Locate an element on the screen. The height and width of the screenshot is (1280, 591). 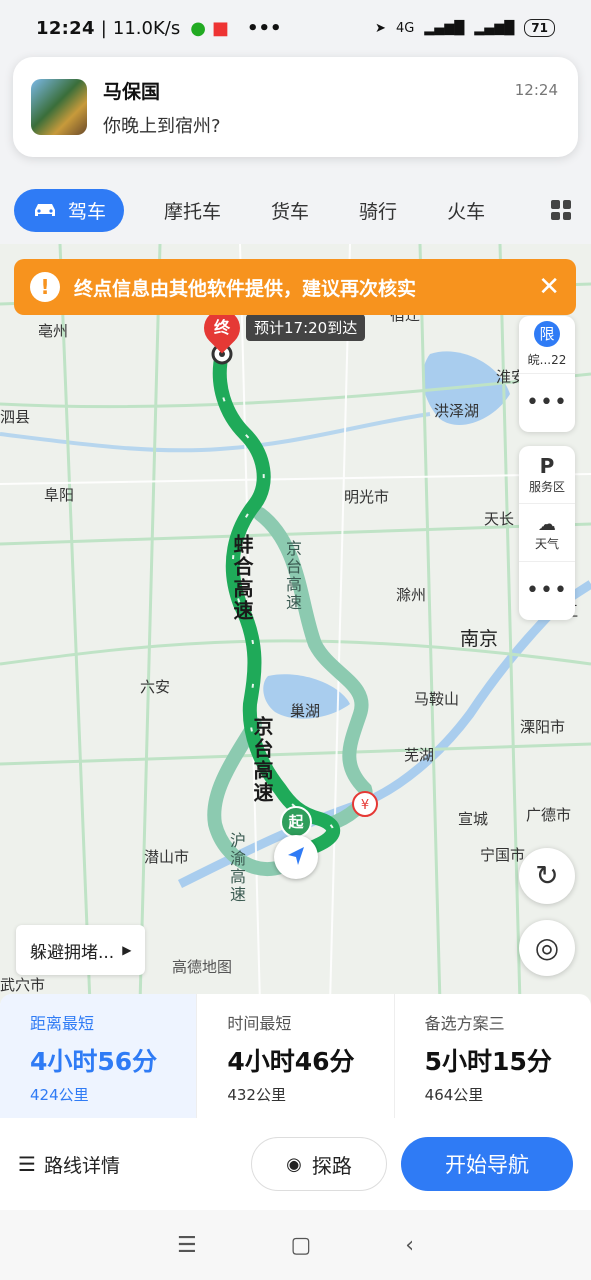
probe-button: ◉ 探路 is located at coordinates (319, 1164).